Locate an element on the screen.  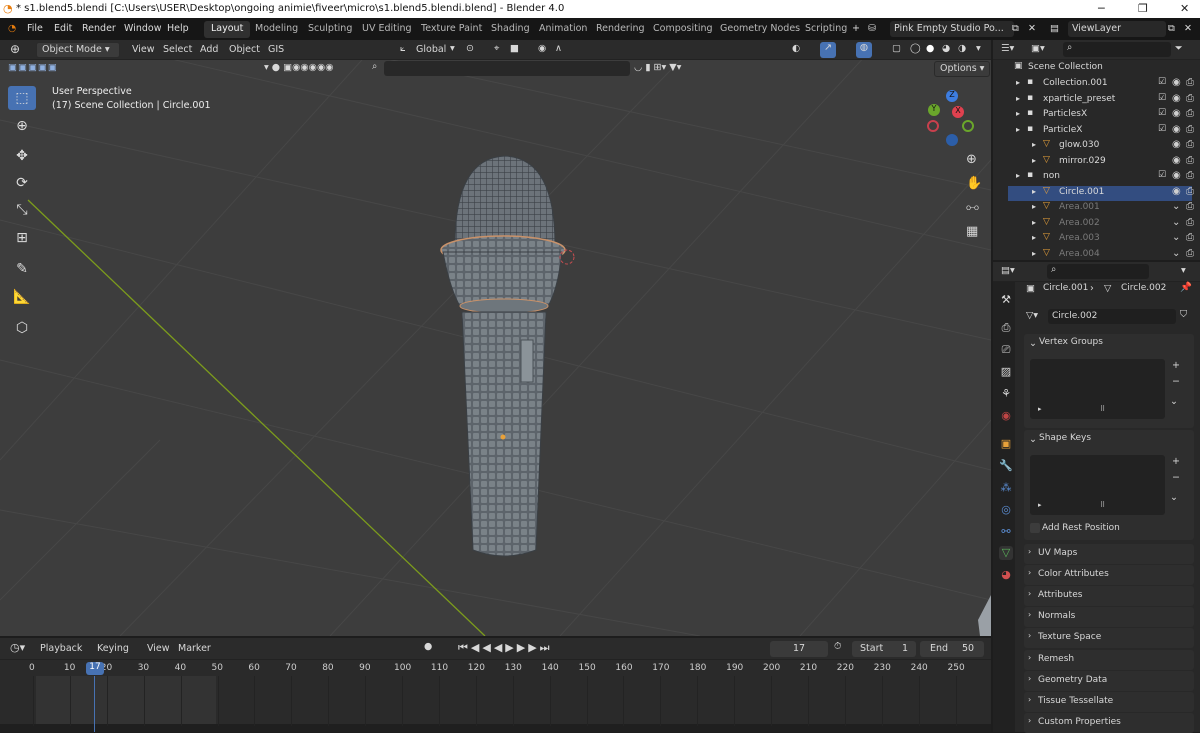
start-frame-field: Start 1 is located at coordinates (884, 649).